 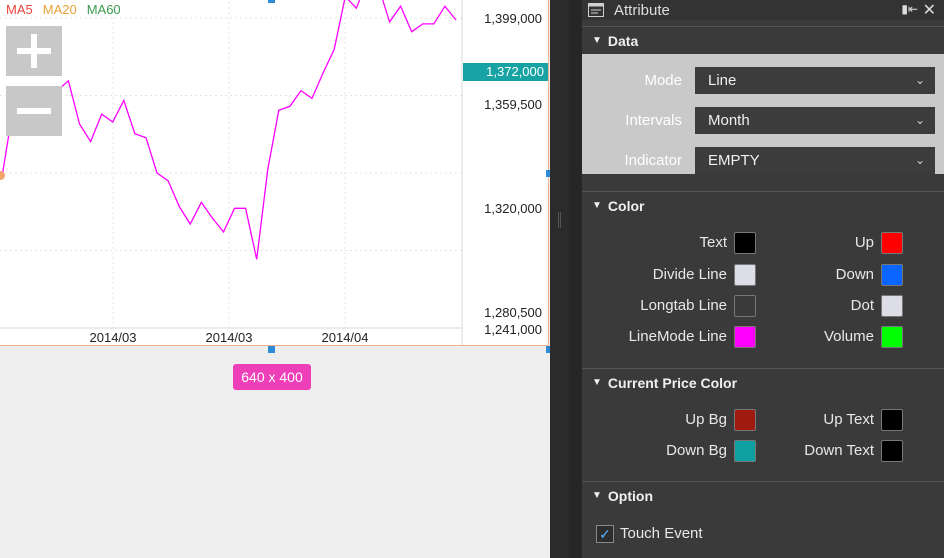 What do you see at coordinates (272, 377) in the screenshot?
I see `size-badge: 640 x 400` at bounding box center [272, 377].